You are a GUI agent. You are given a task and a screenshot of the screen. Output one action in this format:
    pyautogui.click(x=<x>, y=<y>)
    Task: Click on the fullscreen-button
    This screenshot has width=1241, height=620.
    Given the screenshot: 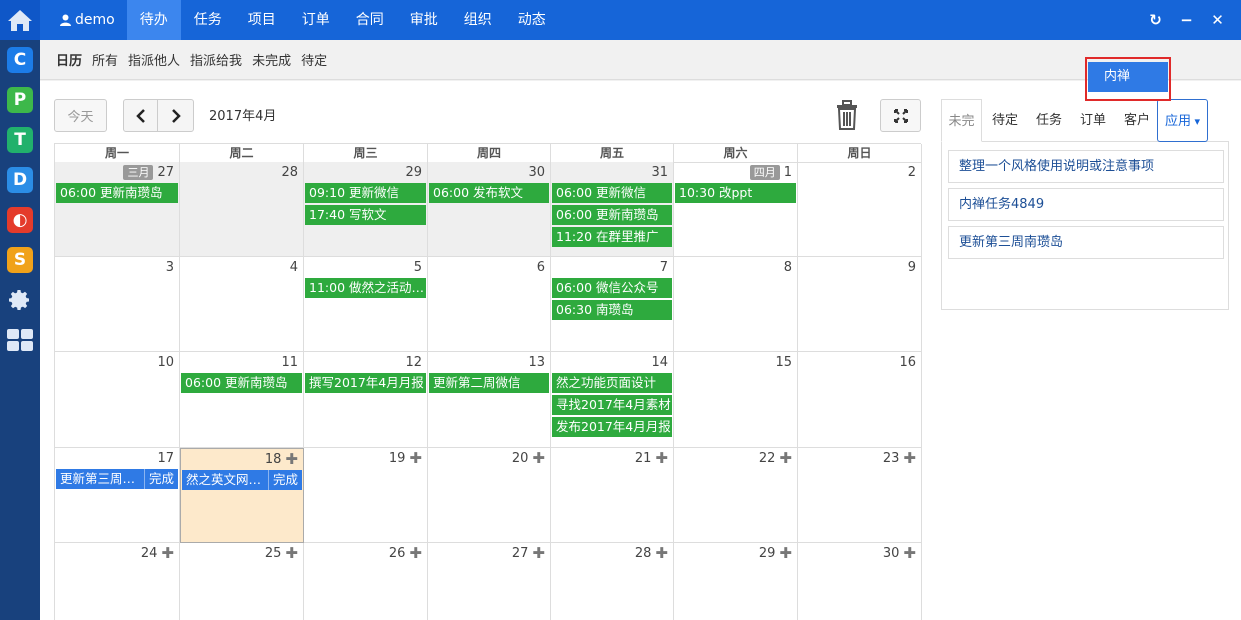 What is the action you would take?
    pyautogui.click(x=900, y=115)
    